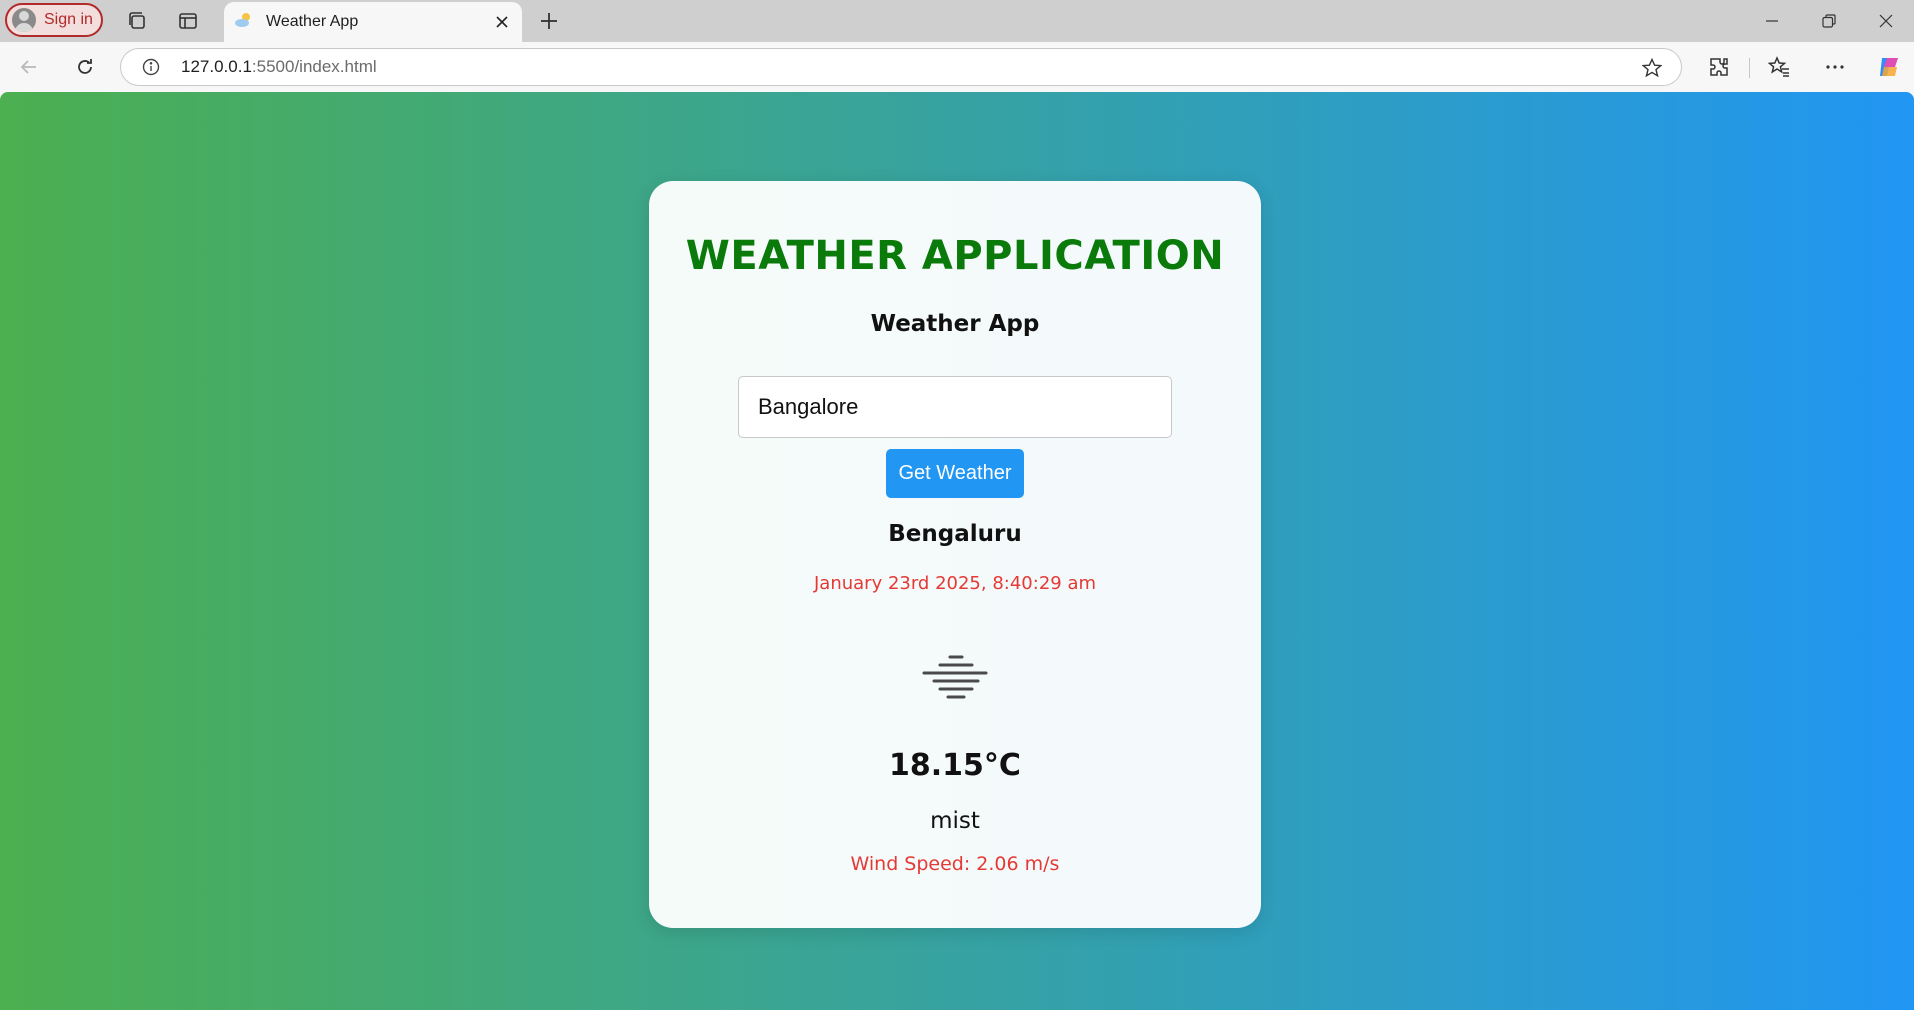 This screenshot has height=1010, width=1914. What do you see at coordinates (1719, 67) in the screenshot?
I see `extensions-icon` at bounding box center [1719, 67].